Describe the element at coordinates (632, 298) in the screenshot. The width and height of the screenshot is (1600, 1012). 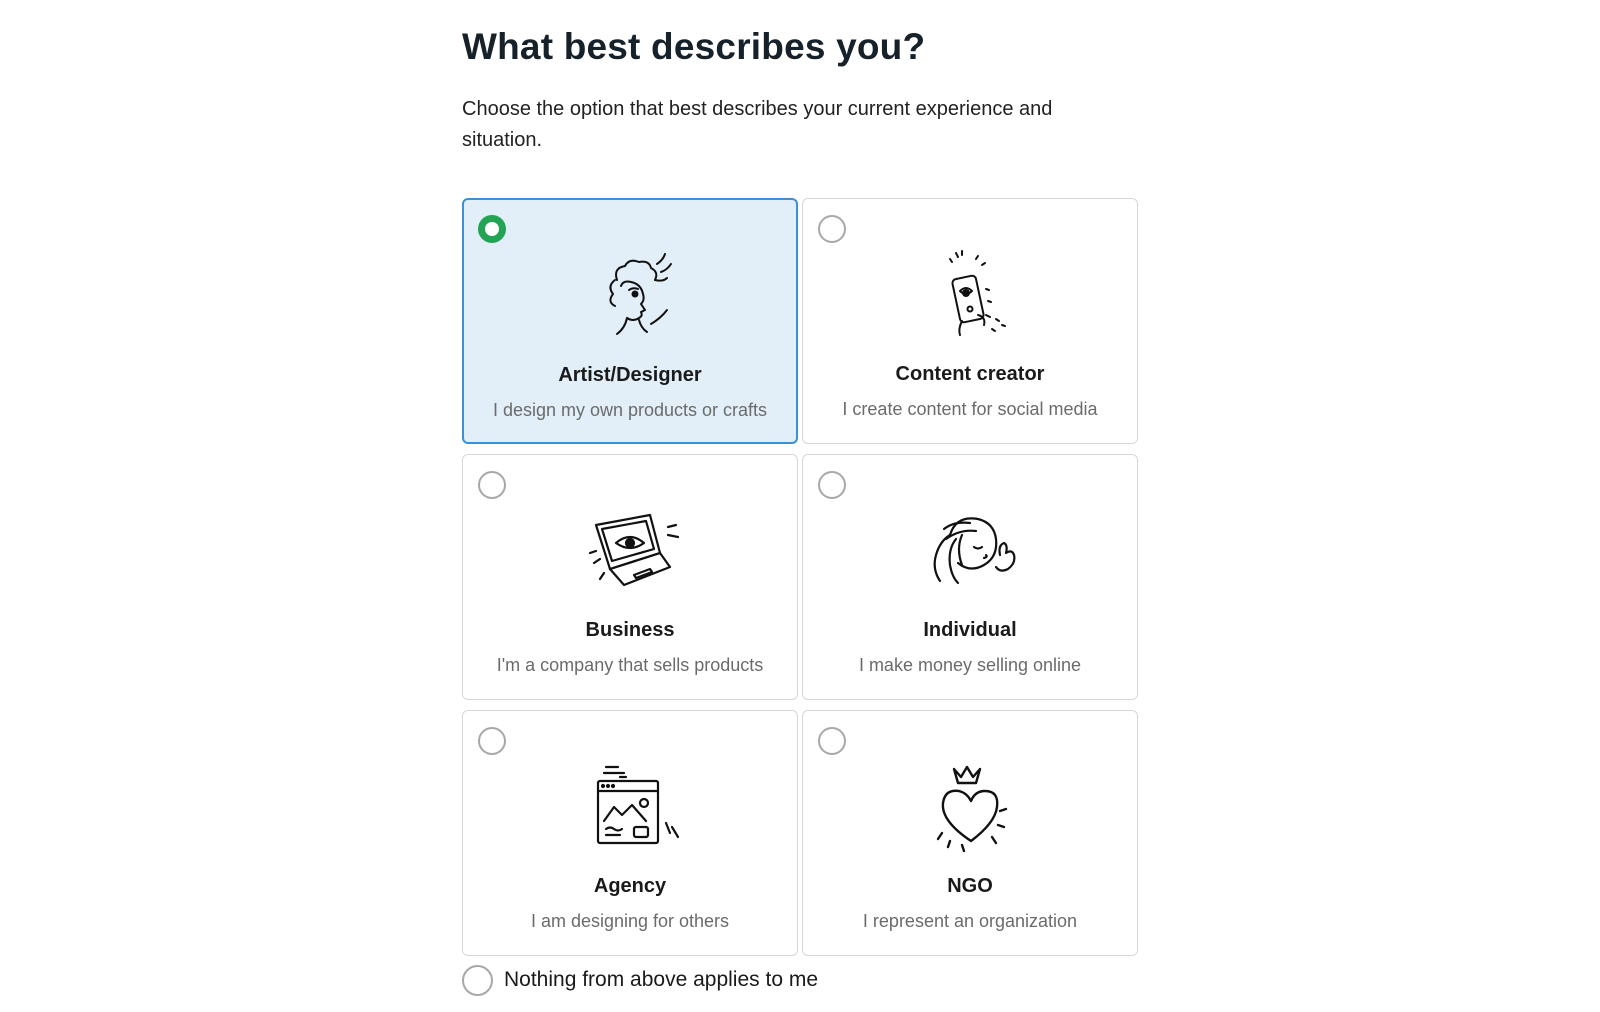
I see `artist-icon` at that location.